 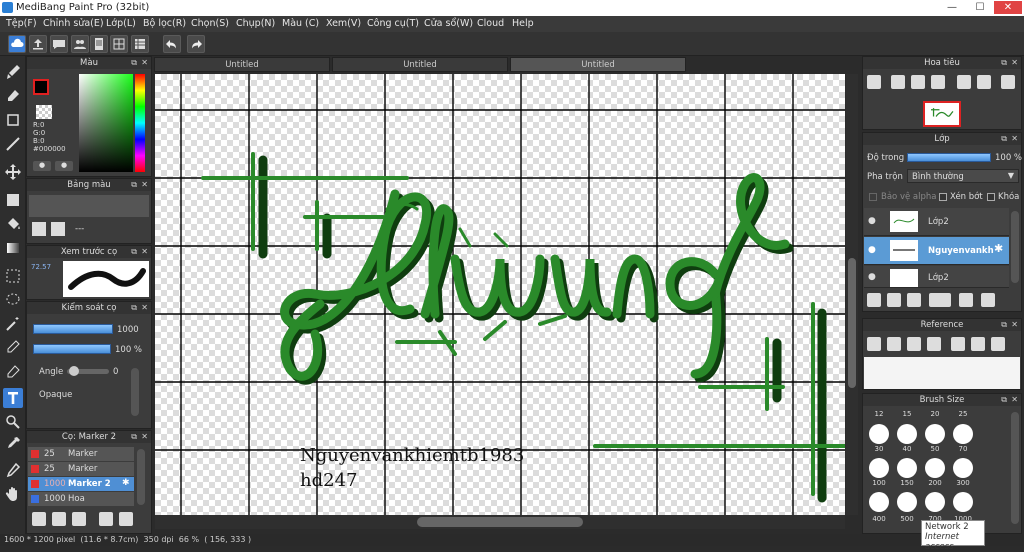 I want to click on reference-zoom-in-icon, so click(x=958, y=344).